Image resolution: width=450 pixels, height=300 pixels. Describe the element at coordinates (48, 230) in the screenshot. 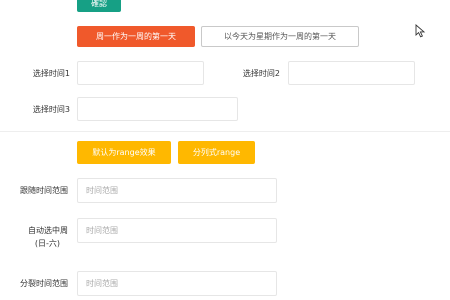

I see `auto-week-label-line1: 自动选中周` at that location.